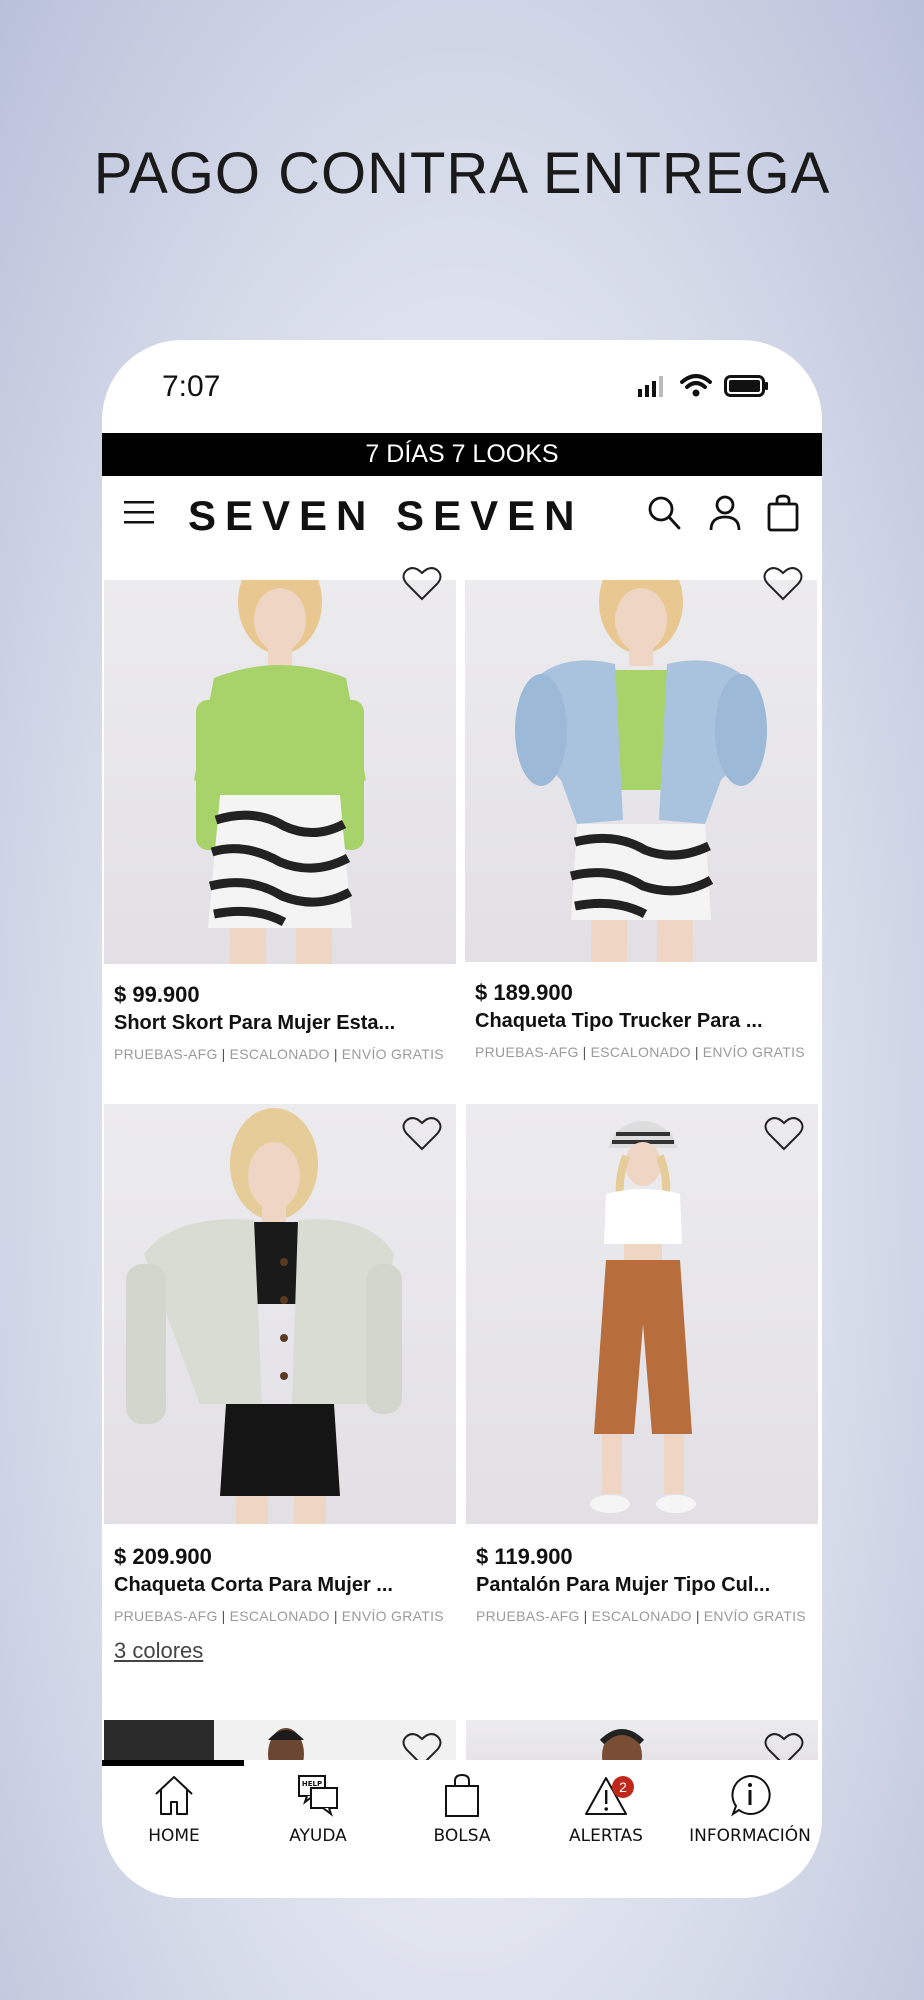 This screenshot has width=924, height=2000. What do you see at coordinates (750, 1795) in the screenshot?
I see `info-icon` at bounding box center [750, 1795].